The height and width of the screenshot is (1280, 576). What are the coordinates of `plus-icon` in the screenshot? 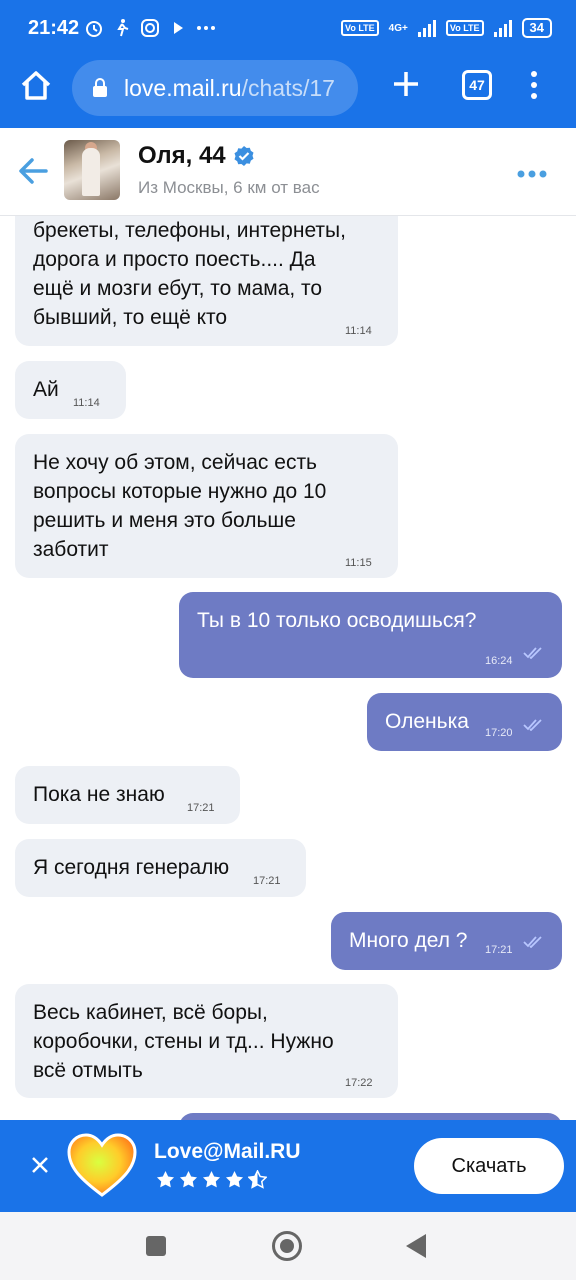 It's located at (406, 84).